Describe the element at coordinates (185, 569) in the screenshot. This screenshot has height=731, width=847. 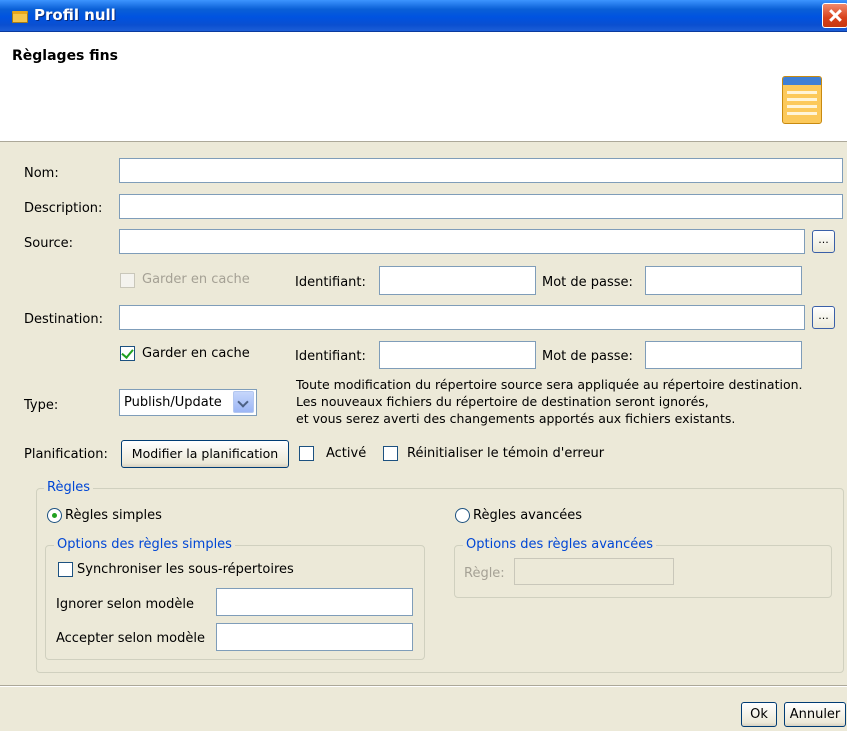
I see `sync-subdirs-label: Synchroniser les sous-répertoires` at that location.